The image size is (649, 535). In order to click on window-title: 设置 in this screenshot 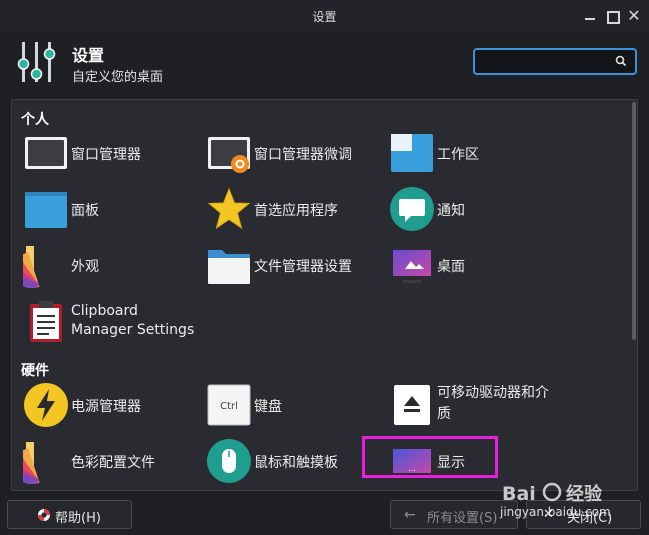, I will do `click(324, 17)`.